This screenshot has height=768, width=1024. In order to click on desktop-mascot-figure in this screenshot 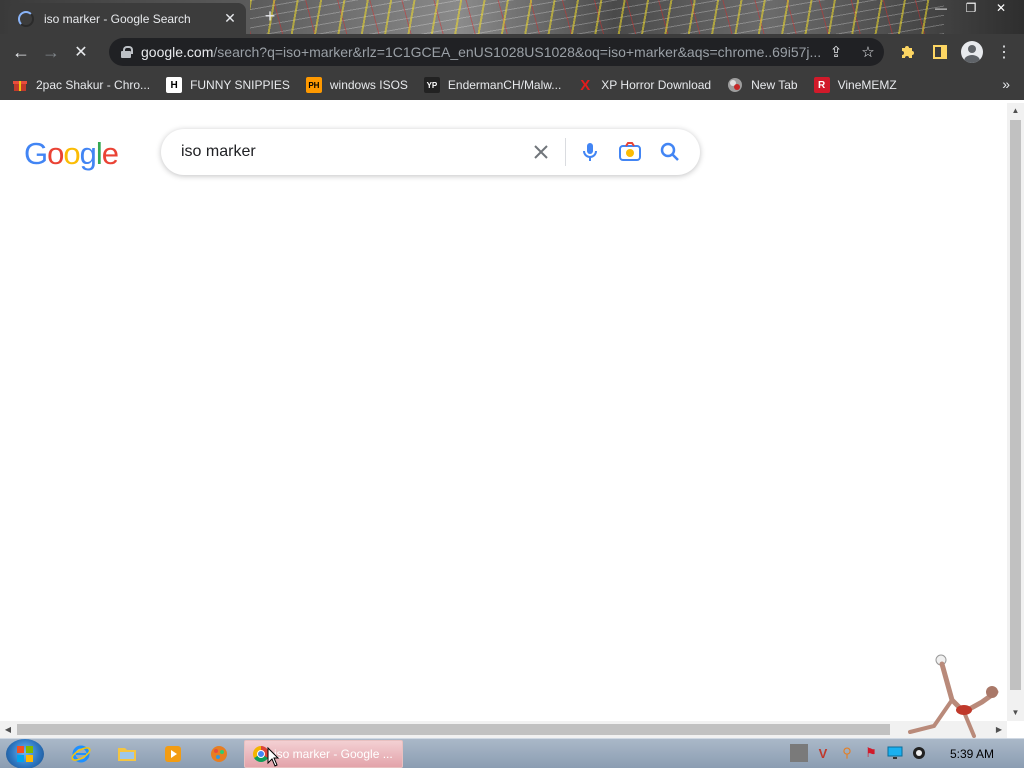, I will do `click(953, 696)`.